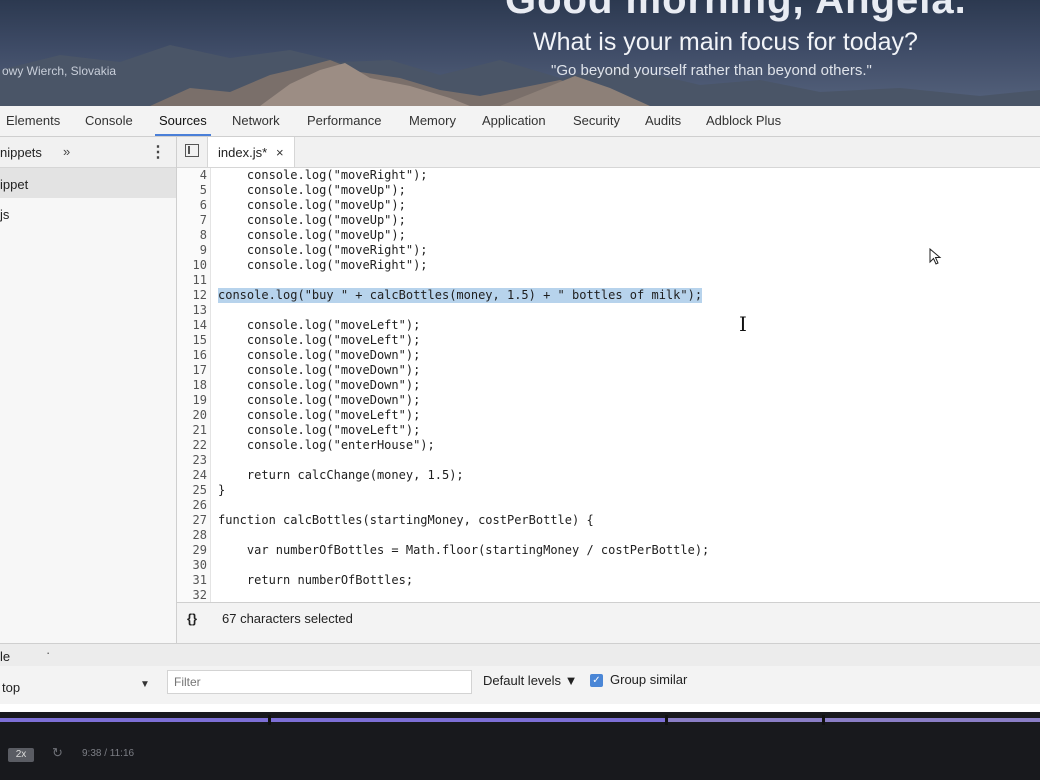  Describe the element at coordinates (59, 71) in the screenshot. I see `photo-location: owy Wierch, Slovakia` at that location.